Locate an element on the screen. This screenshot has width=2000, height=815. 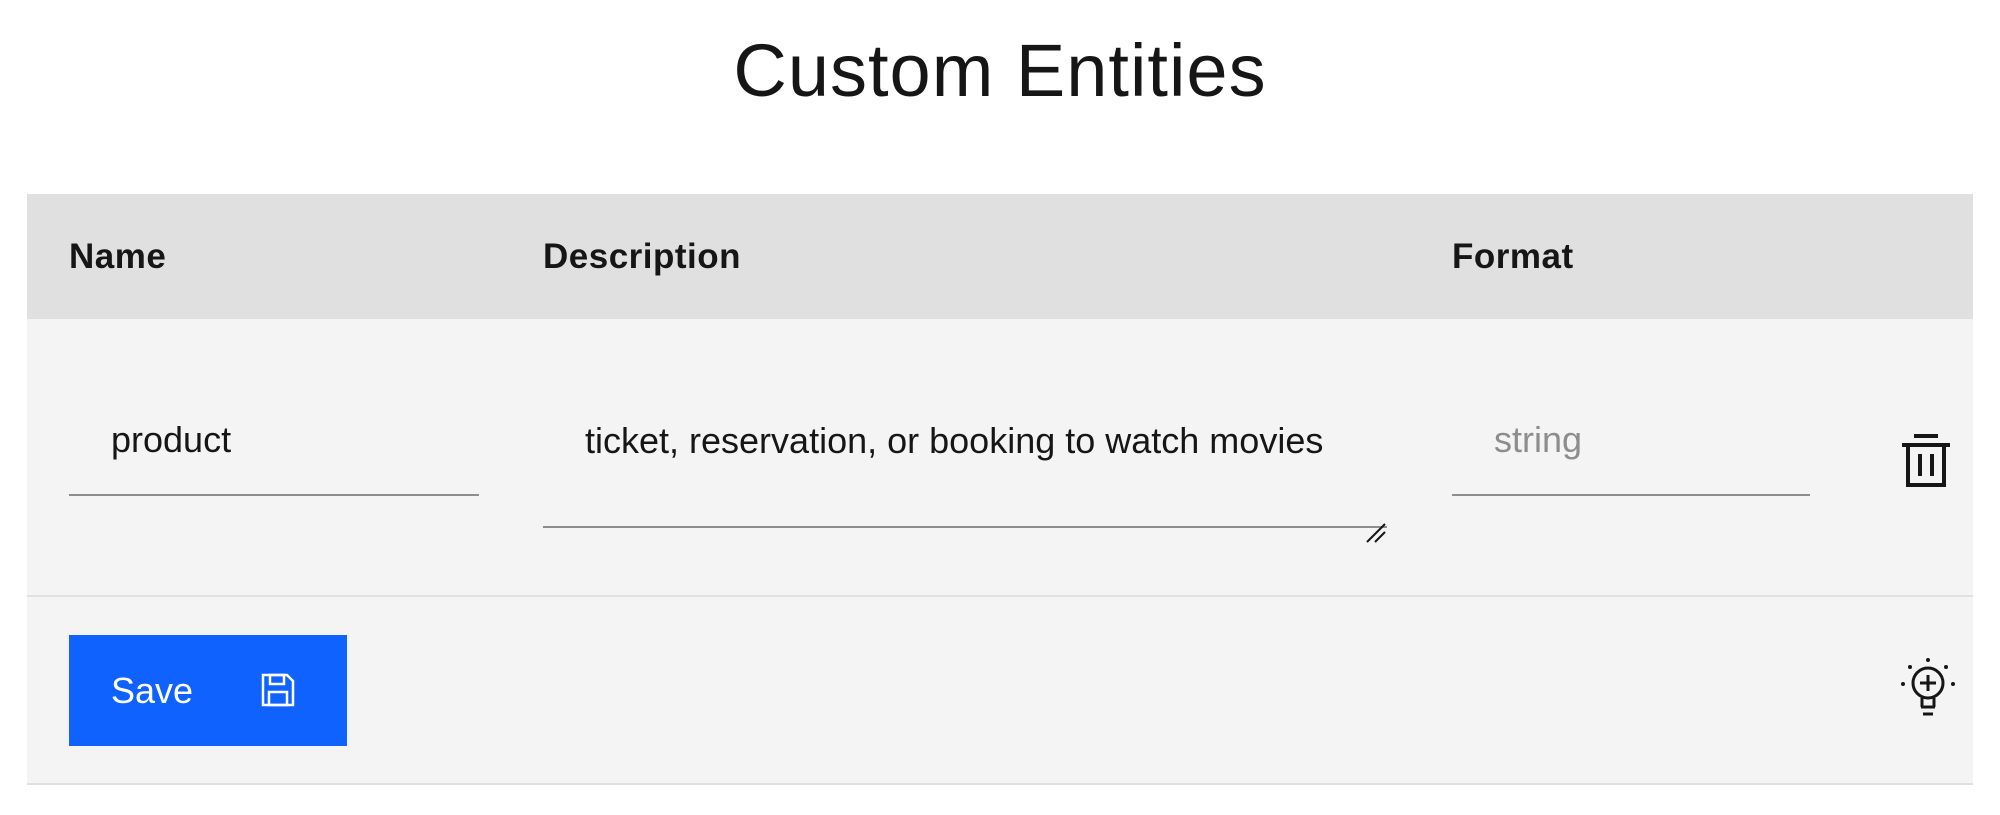
save-button-label: Save is located at coordinates (152, 690).